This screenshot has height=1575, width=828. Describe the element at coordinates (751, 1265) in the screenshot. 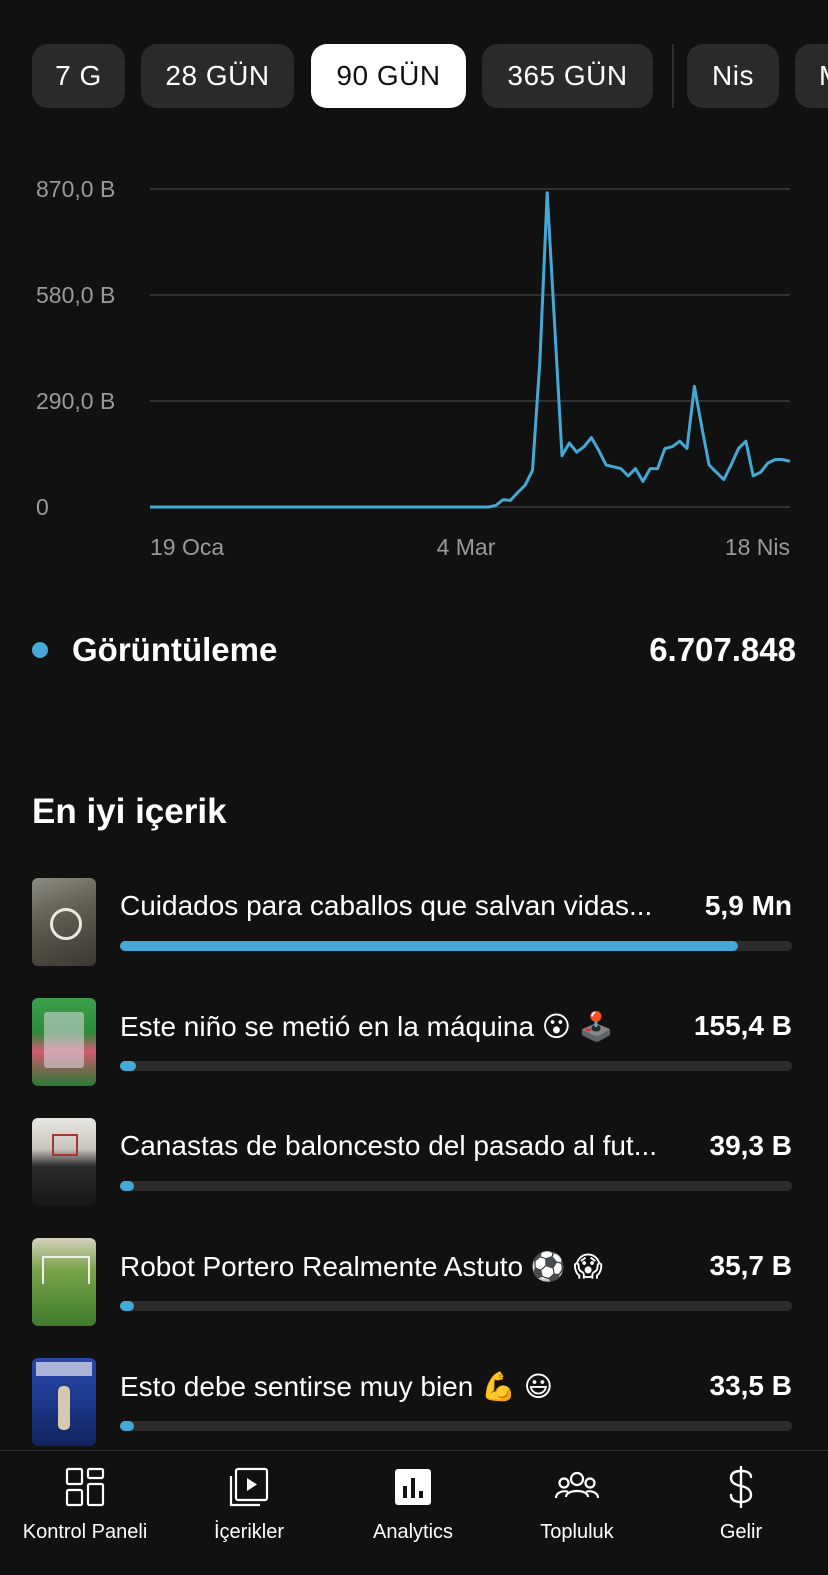

I see `content-views: 35,7 B` at that location.